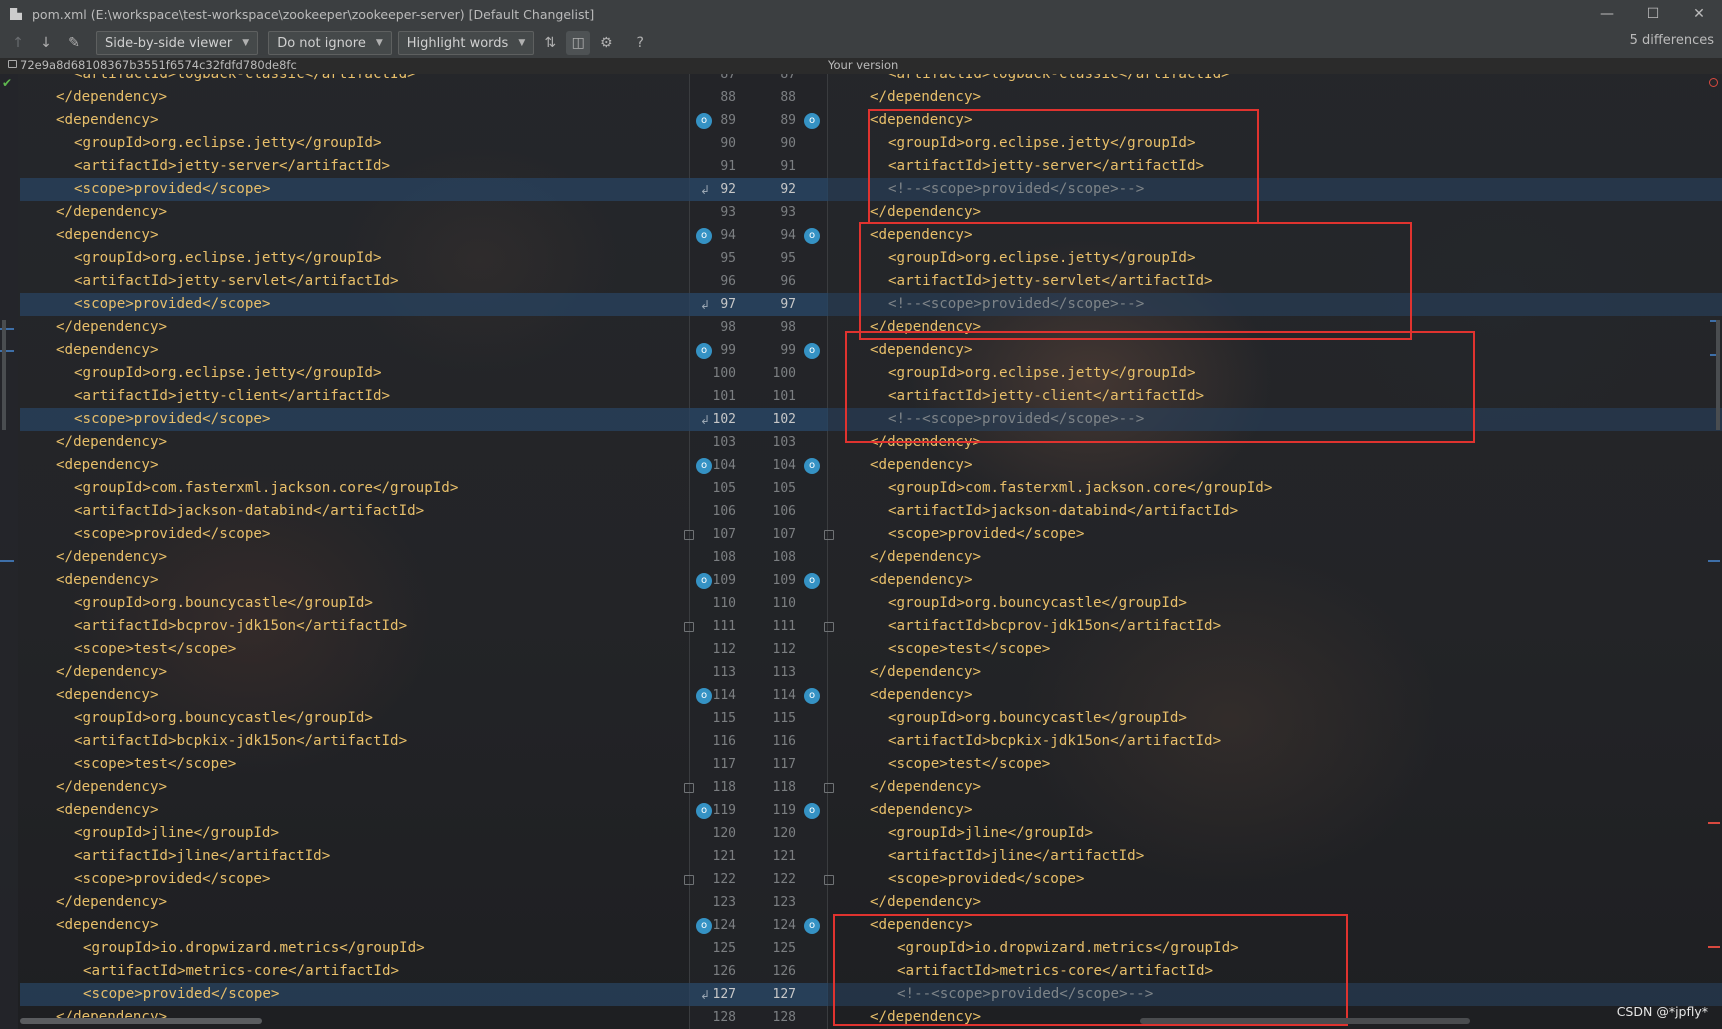  What do you see at coordinates (1607, 14) in the screenshot?
I see `minimize-button: —` at bounding box center [1607, 14].